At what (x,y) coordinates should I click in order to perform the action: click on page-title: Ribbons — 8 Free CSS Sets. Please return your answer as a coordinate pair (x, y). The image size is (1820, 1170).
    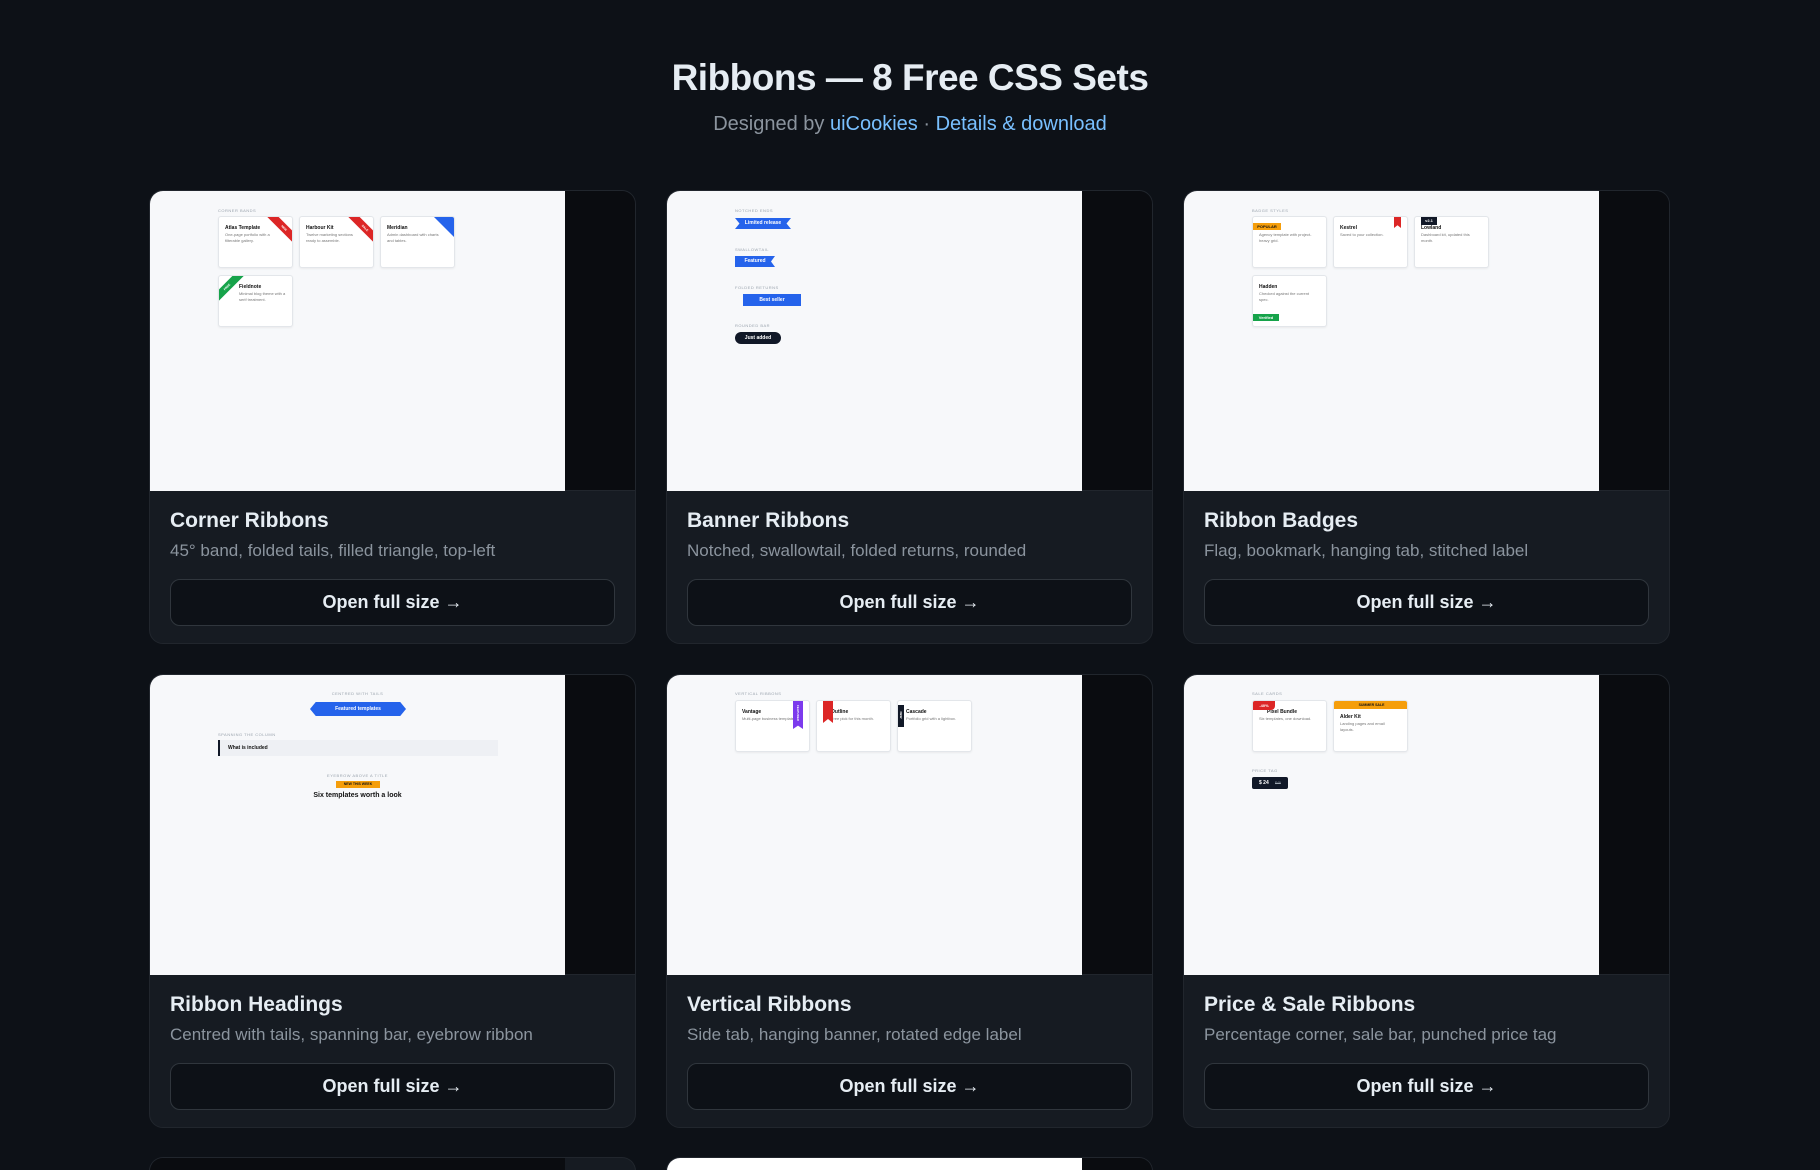
    Looking at the image, I should click on (910, 77).